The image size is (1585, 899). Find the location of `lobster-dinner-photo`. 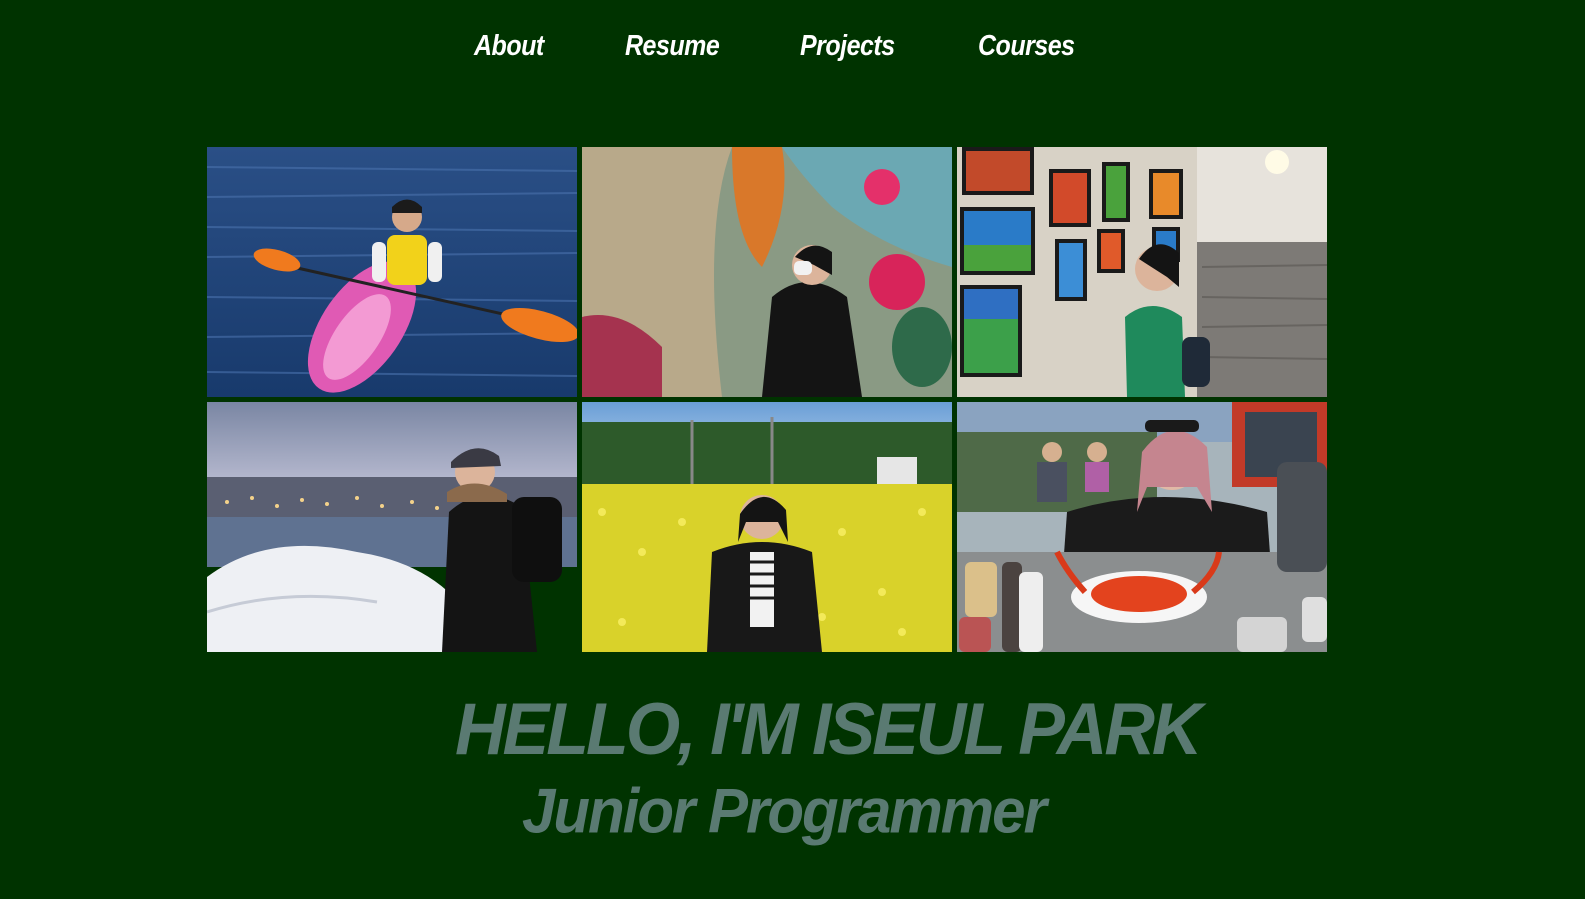

lobster-dinner-photo is located at coordinates (1142, 527).